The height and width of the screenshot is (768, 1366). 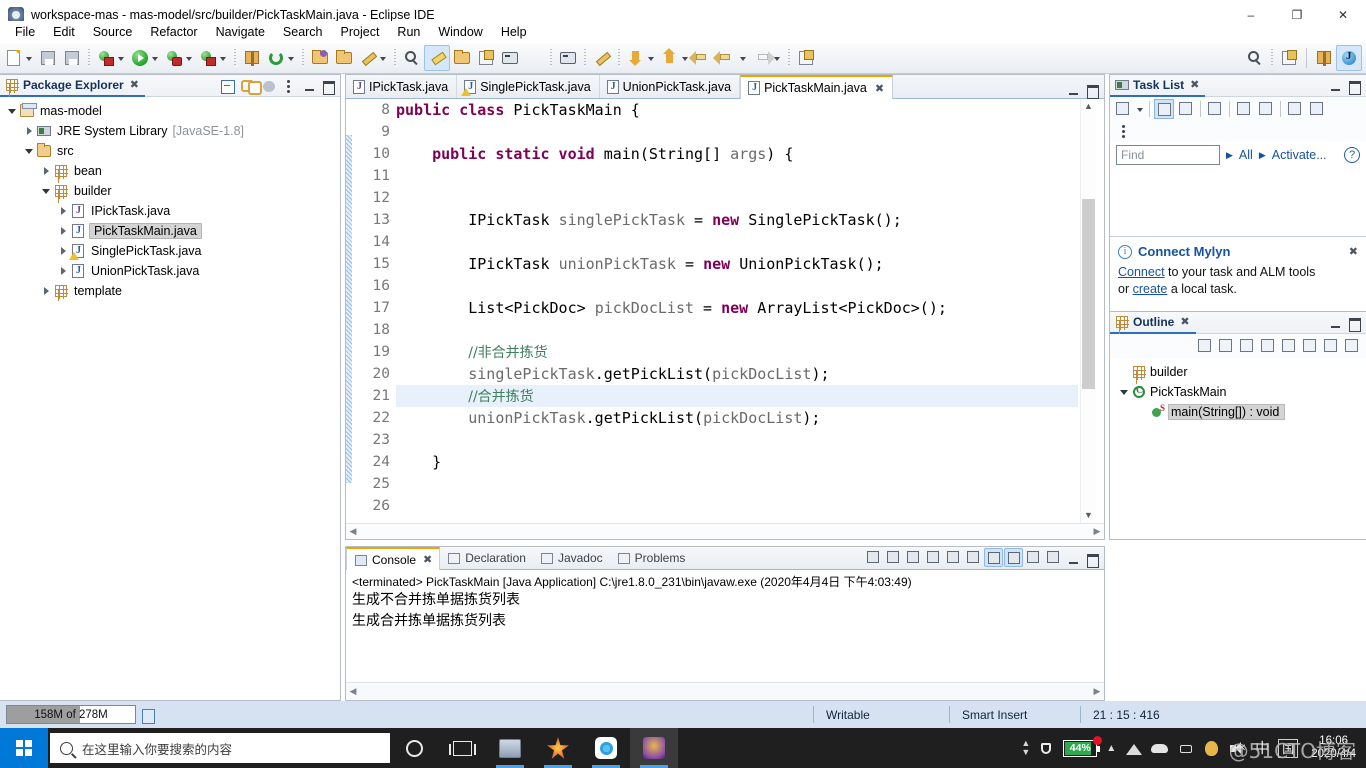 I want to click on console-horizontal-scrollbar: ◀ ▶, so click(x=725, y=691).